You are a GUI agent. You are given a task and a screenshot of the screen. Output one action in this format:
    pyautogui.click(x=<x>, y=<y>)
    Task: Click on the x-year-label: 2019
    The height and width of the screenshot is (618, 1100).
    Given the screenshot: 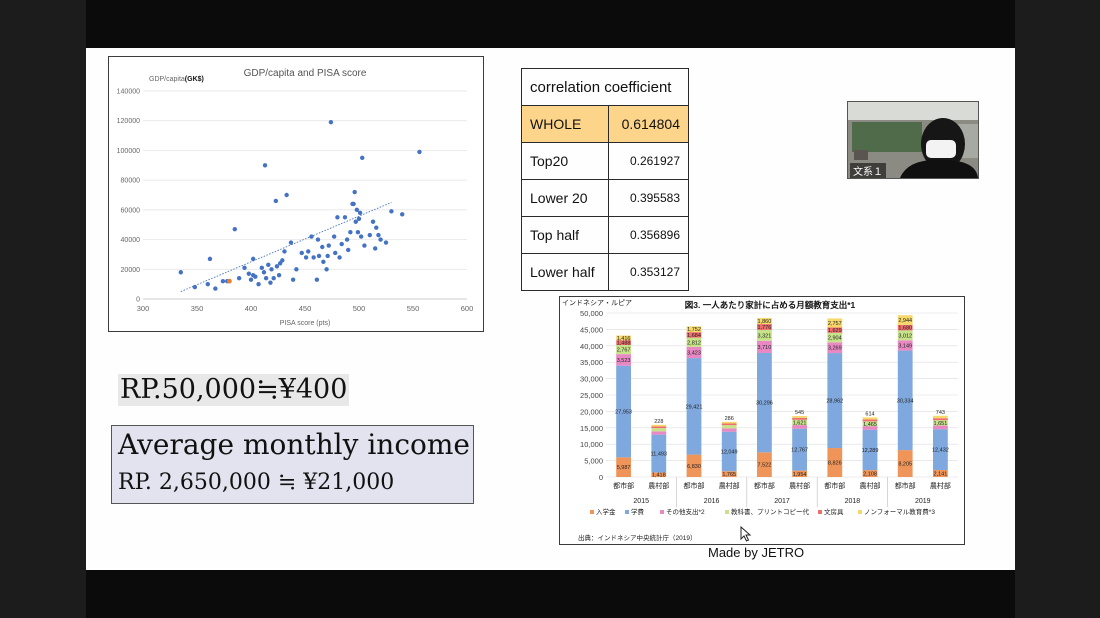 What is the action you would take?
    pyautogui.click(x=923, y=501)
    